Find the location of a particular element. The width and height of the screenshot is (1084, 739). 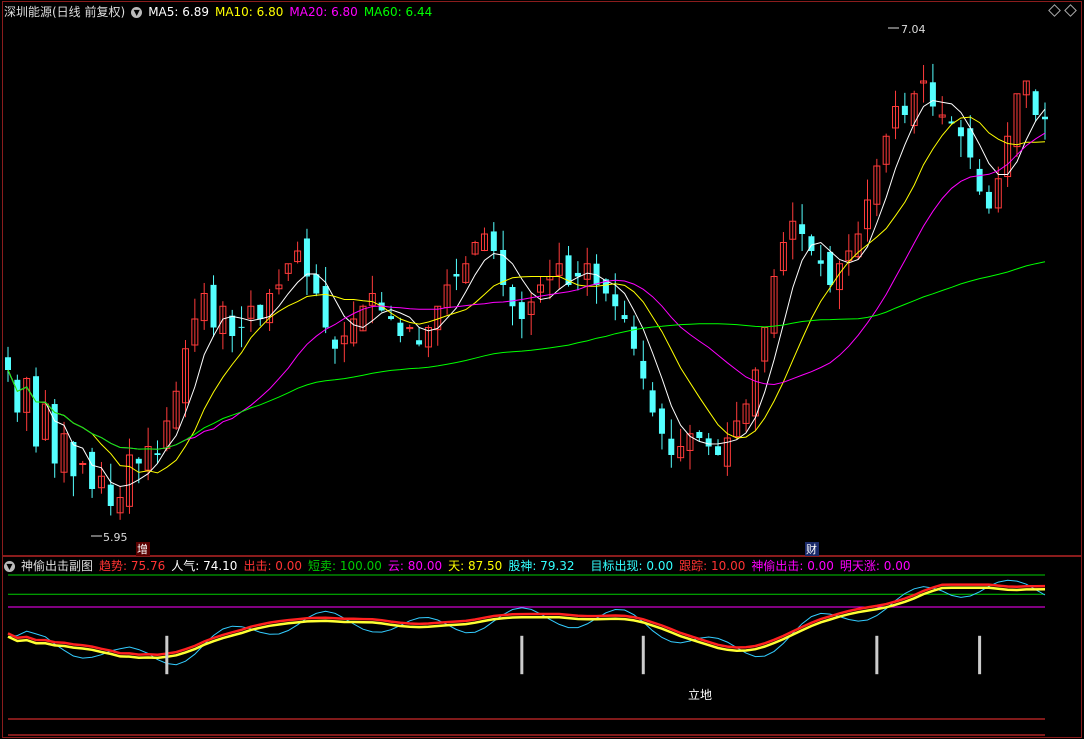

gushen-line is located at coordinates (526, 622).